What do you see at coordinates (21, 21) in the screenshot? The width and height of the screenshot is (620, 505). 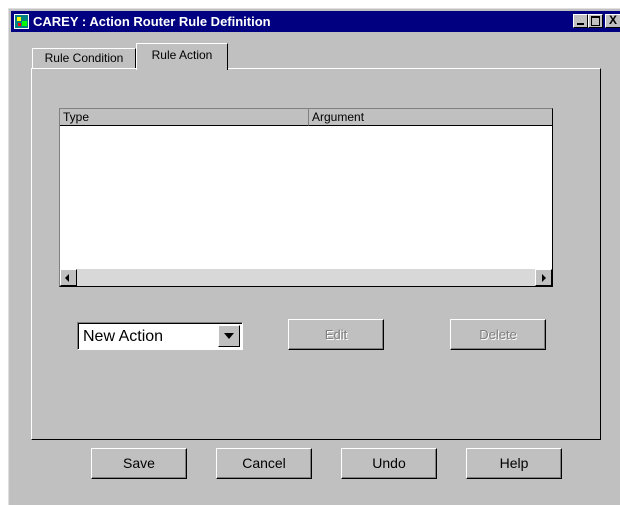 I see `app-icon` at bounding box center [21, 21].